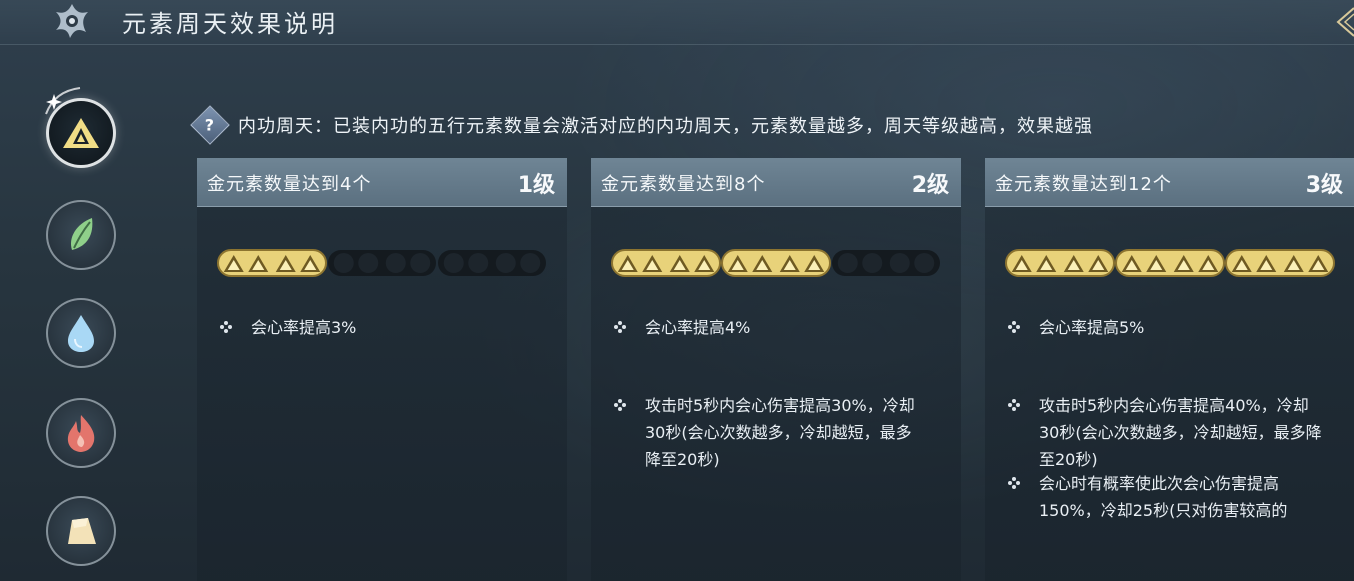  What do you see at coordinates (536, 185) in the screenshot?
I see `card-level: 1级` at bounding box center [536, 185].